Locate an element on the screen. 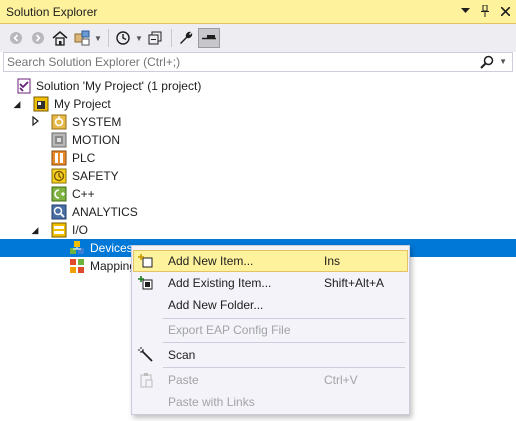 The height and width of the screenshot is (421, 516). tree-item-analytics: ANALYTICS is located at coordinates (258, 212).